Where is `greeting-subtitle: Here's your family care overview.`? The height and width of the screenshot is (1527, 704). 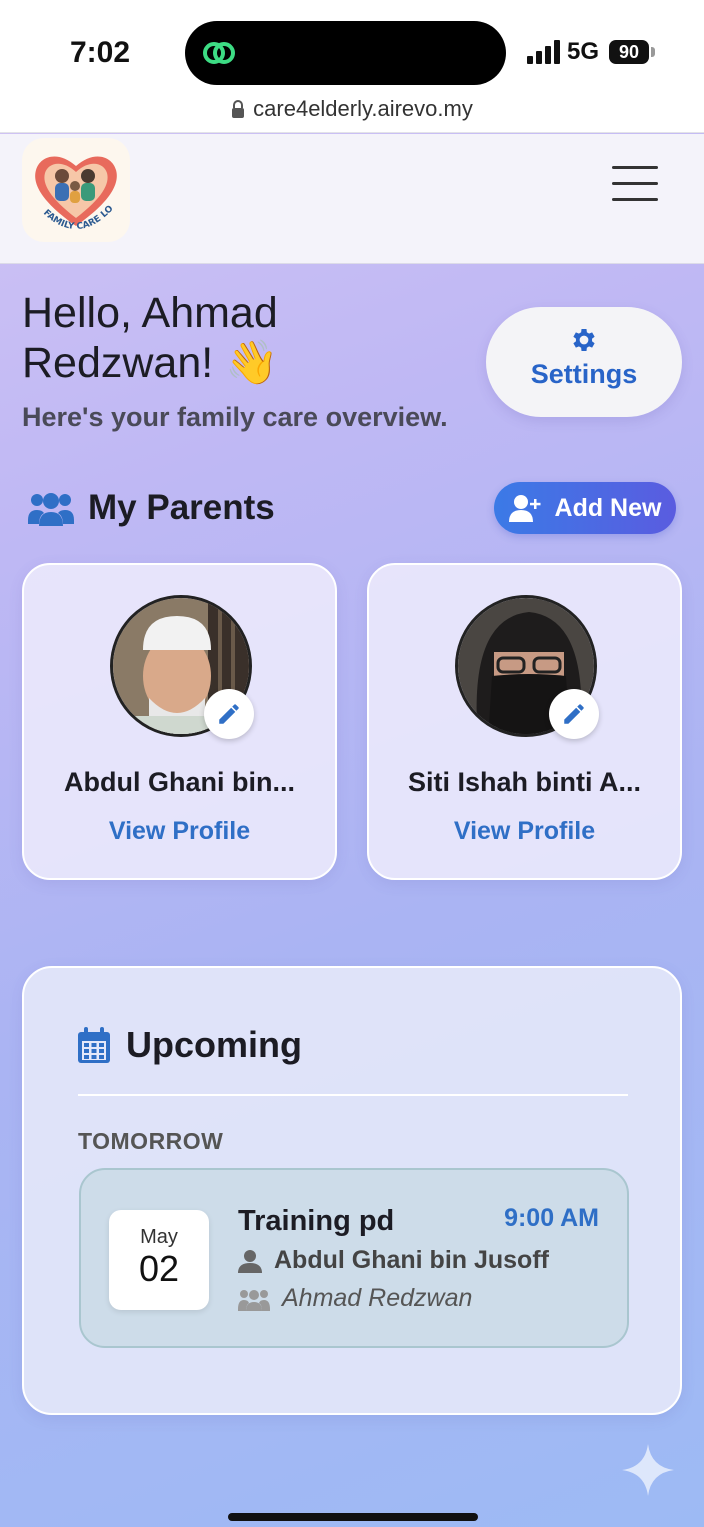 greeting-subtitle: Here's your family care overview. is located at coordinates (235, 417).